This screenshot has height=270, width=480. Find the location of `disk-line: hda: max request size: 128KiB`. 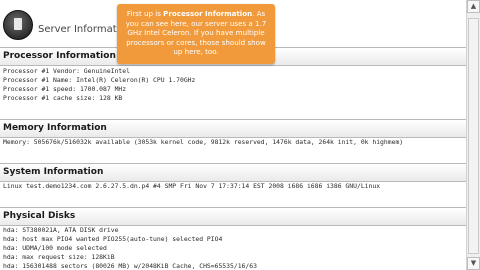

disk-line: hda: max request size: 128KiB is located at coordinates (59, 257).